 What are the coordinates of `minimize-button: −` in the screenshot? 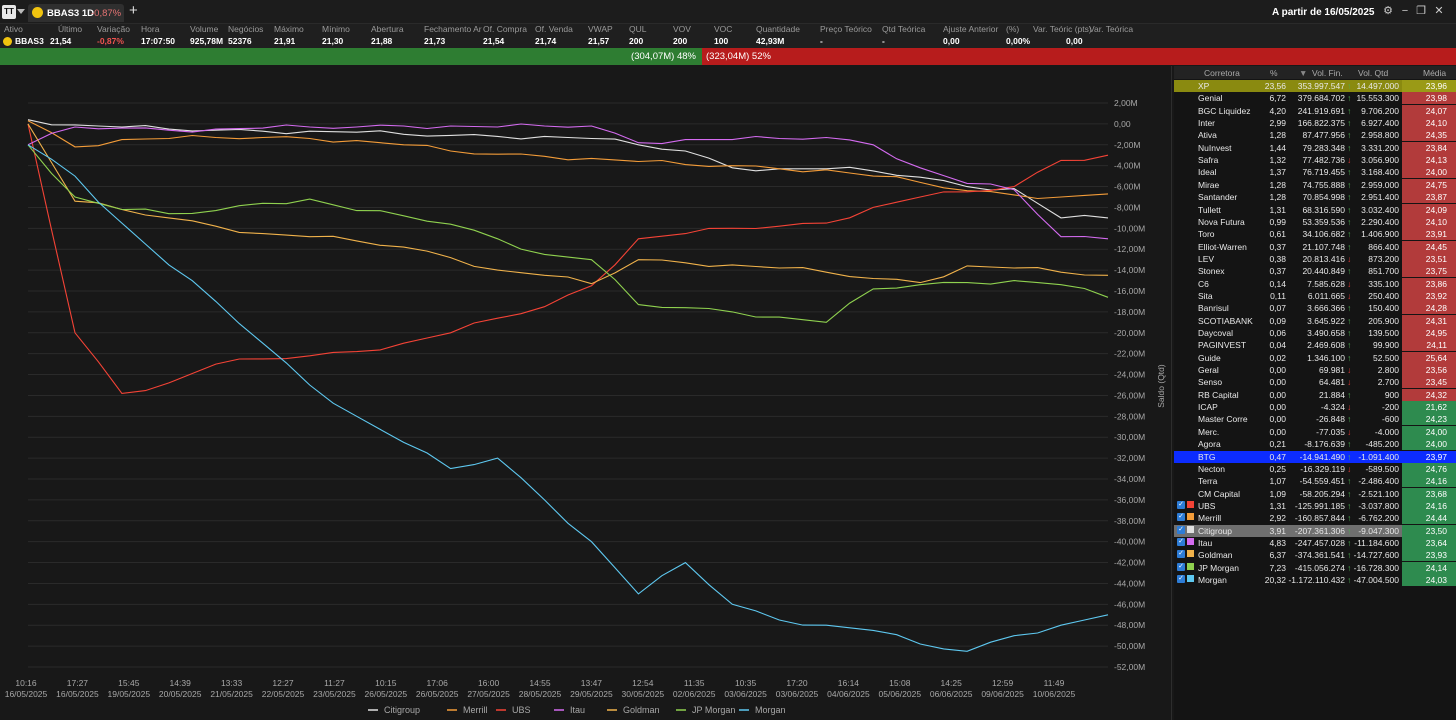 It's located at (1405, 11).